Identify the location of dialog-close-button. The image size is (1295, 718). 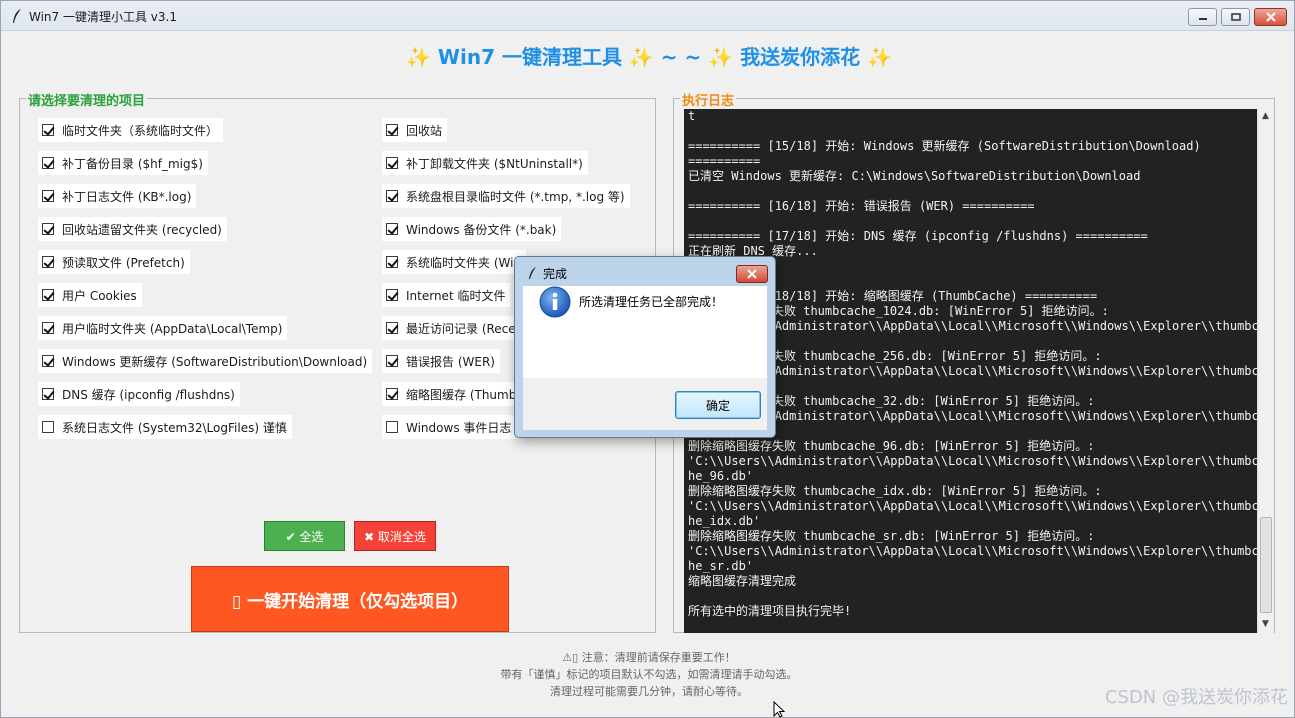
(752, 274).